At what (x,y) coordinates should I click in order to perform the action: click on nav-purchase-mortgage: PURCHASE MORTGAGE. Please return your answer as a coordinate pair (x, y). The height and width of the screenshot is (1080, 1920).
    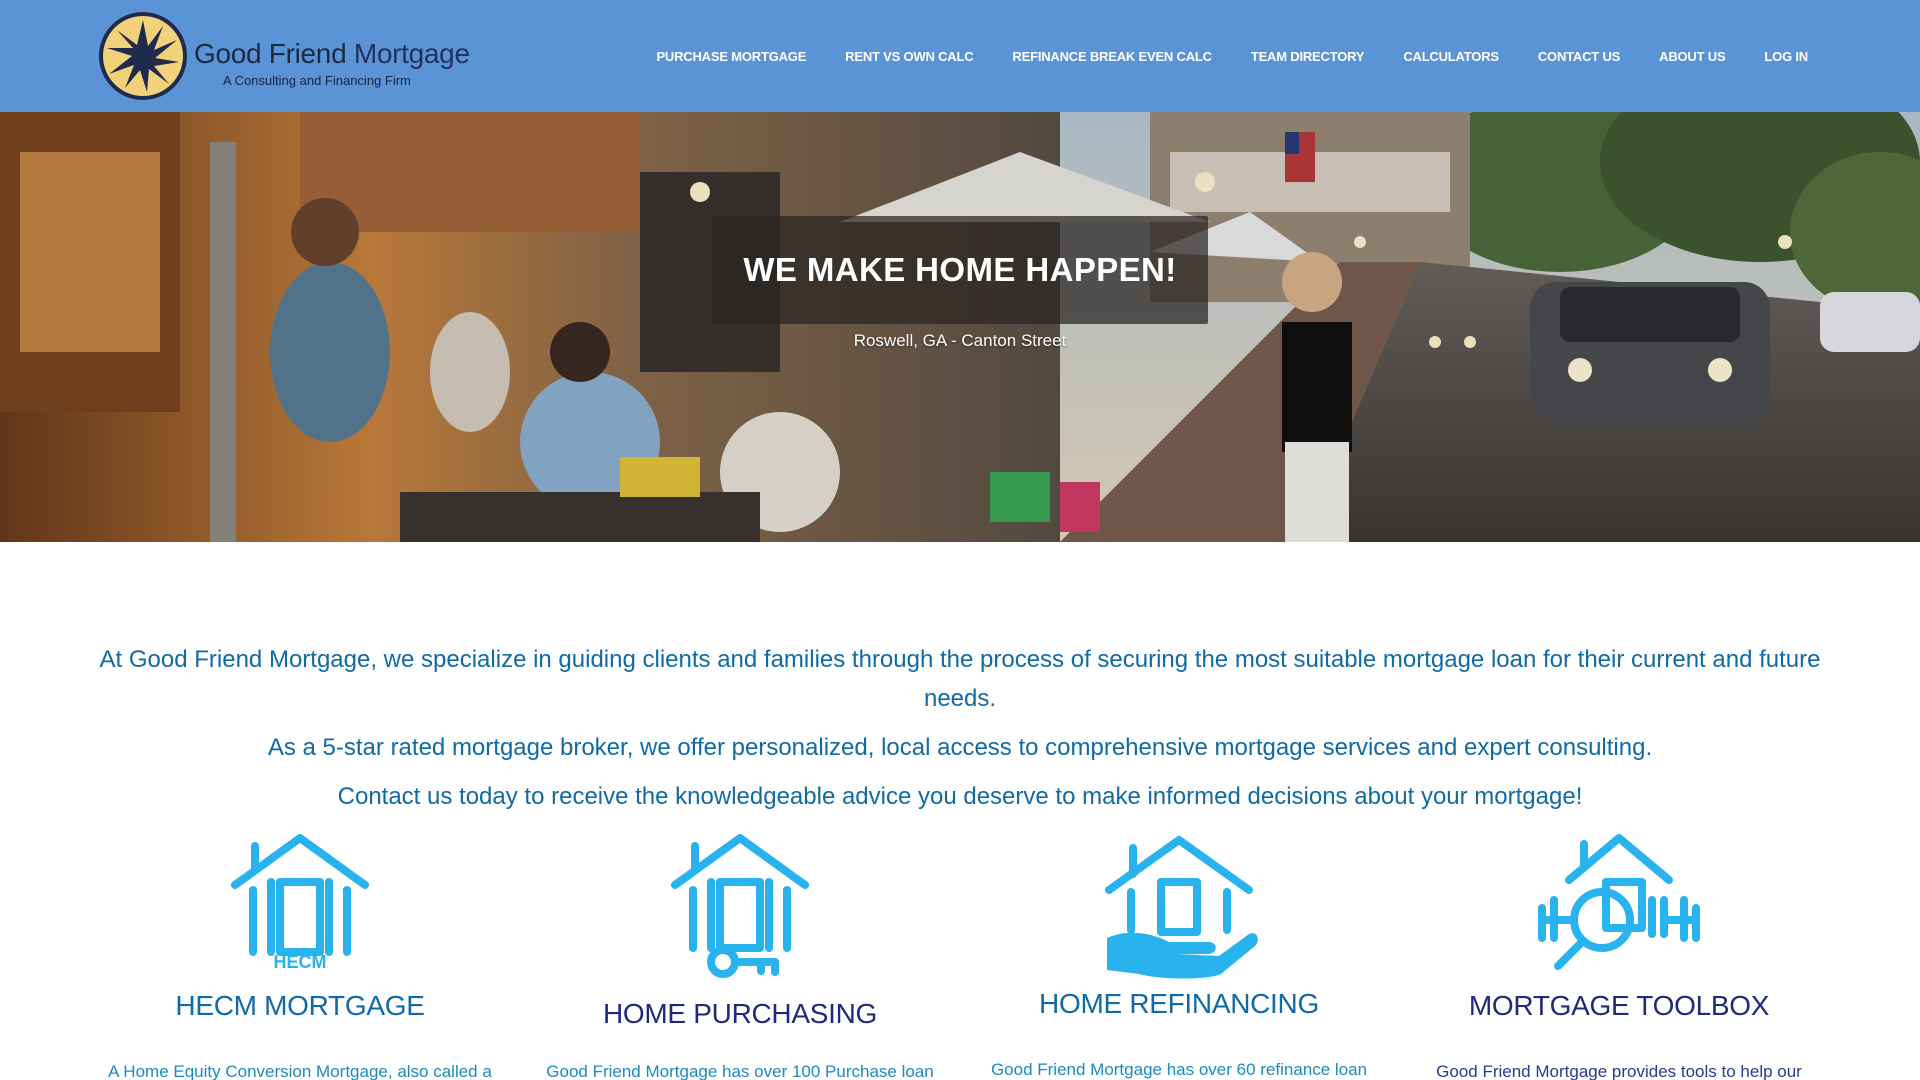
    Looking at the image, I should click on (731, 56).